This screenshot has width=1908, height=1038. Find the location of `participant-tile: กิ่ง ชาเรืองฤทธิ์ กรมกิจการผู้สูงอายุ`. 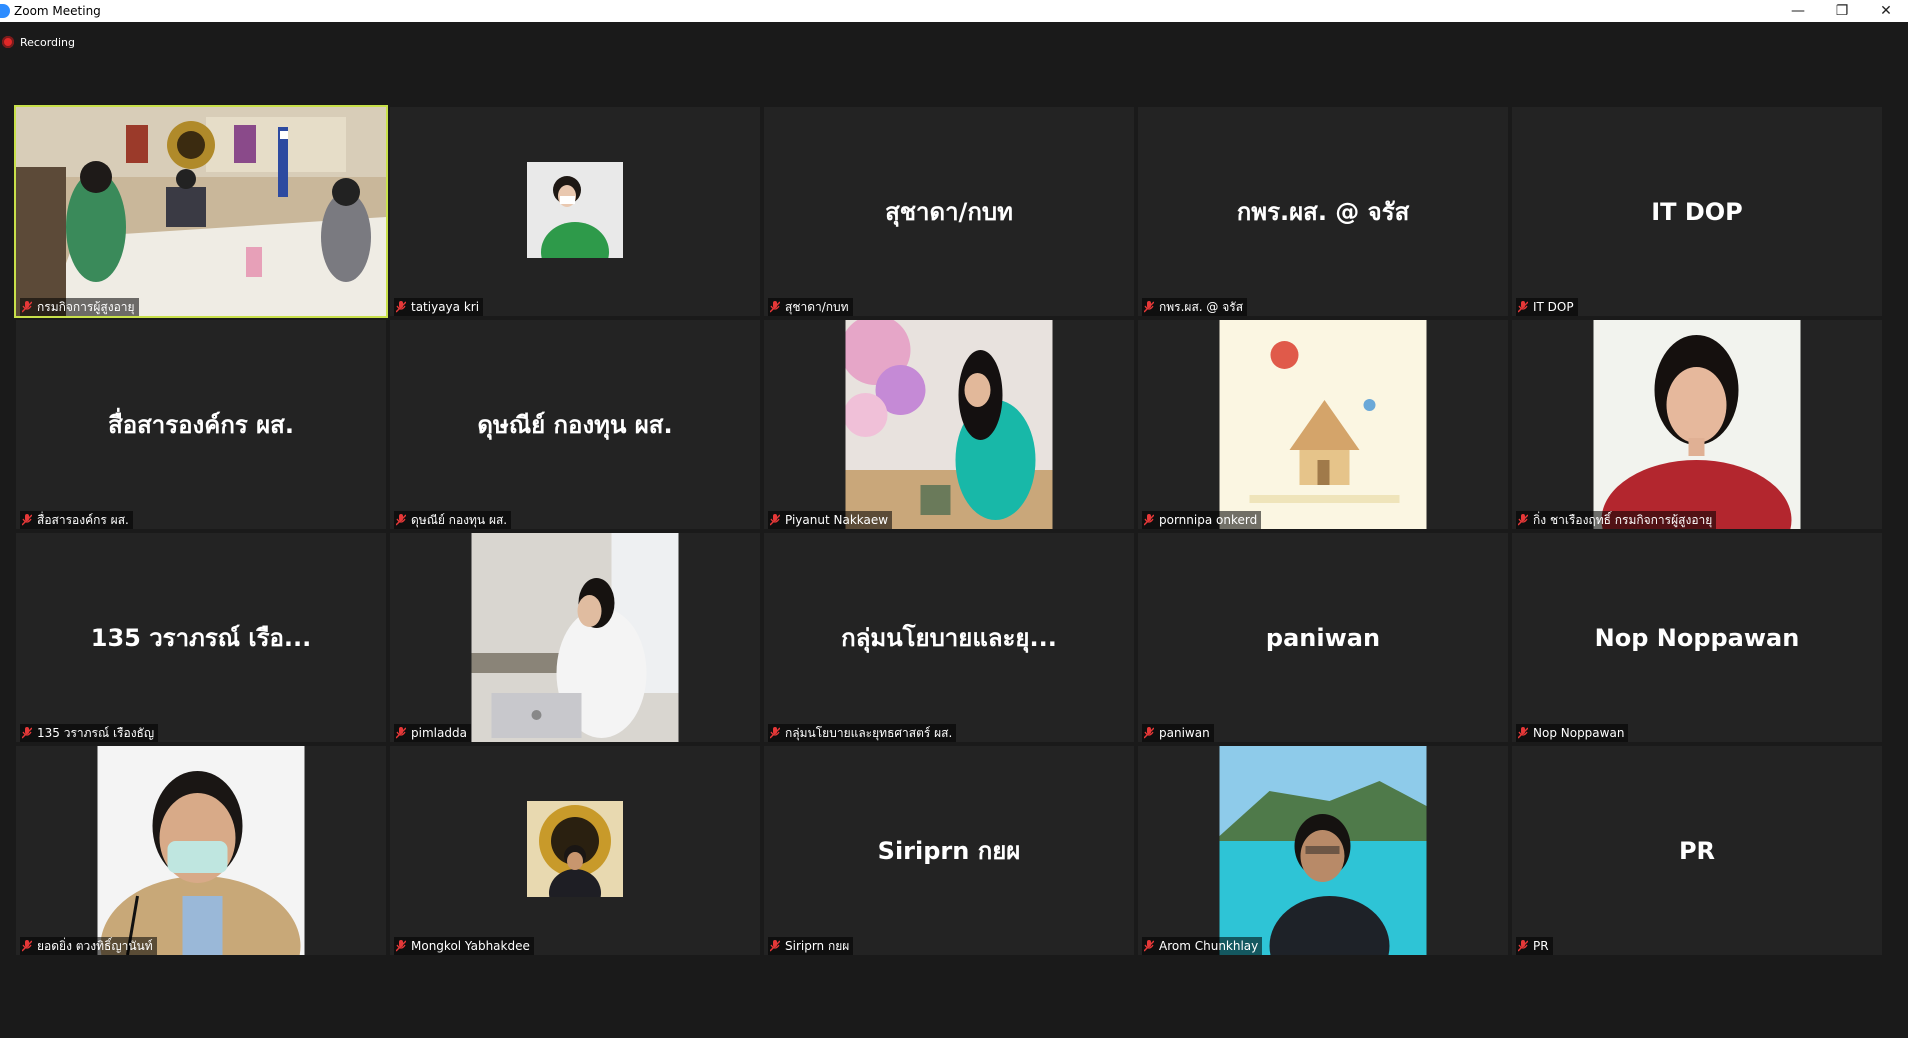

participant-tile: กิ่ง ชาเรืองฤทธิ์ กรมกิจการผู้สูงอายุ is located at coordinates (1697, 424).